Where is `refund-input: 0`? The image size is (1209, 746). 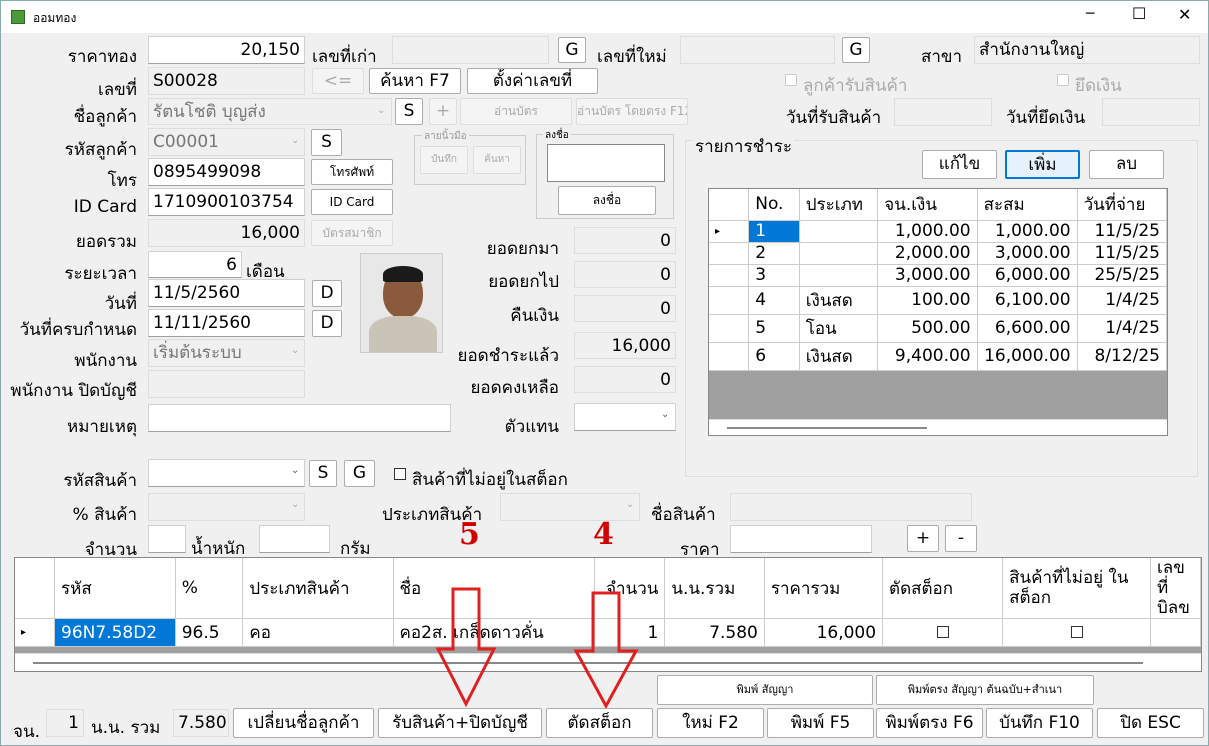
refund-input: 0 is located at coordinates (625, 308).